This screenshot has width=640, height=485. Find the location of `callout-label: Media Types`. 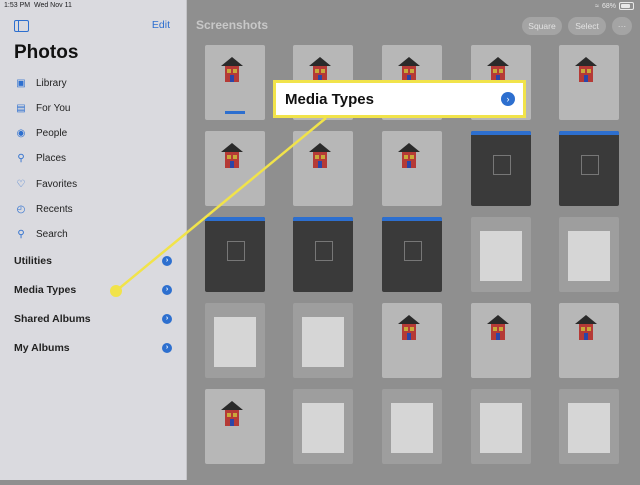

callout-label: Media Types is located at coordinates (329, 99).